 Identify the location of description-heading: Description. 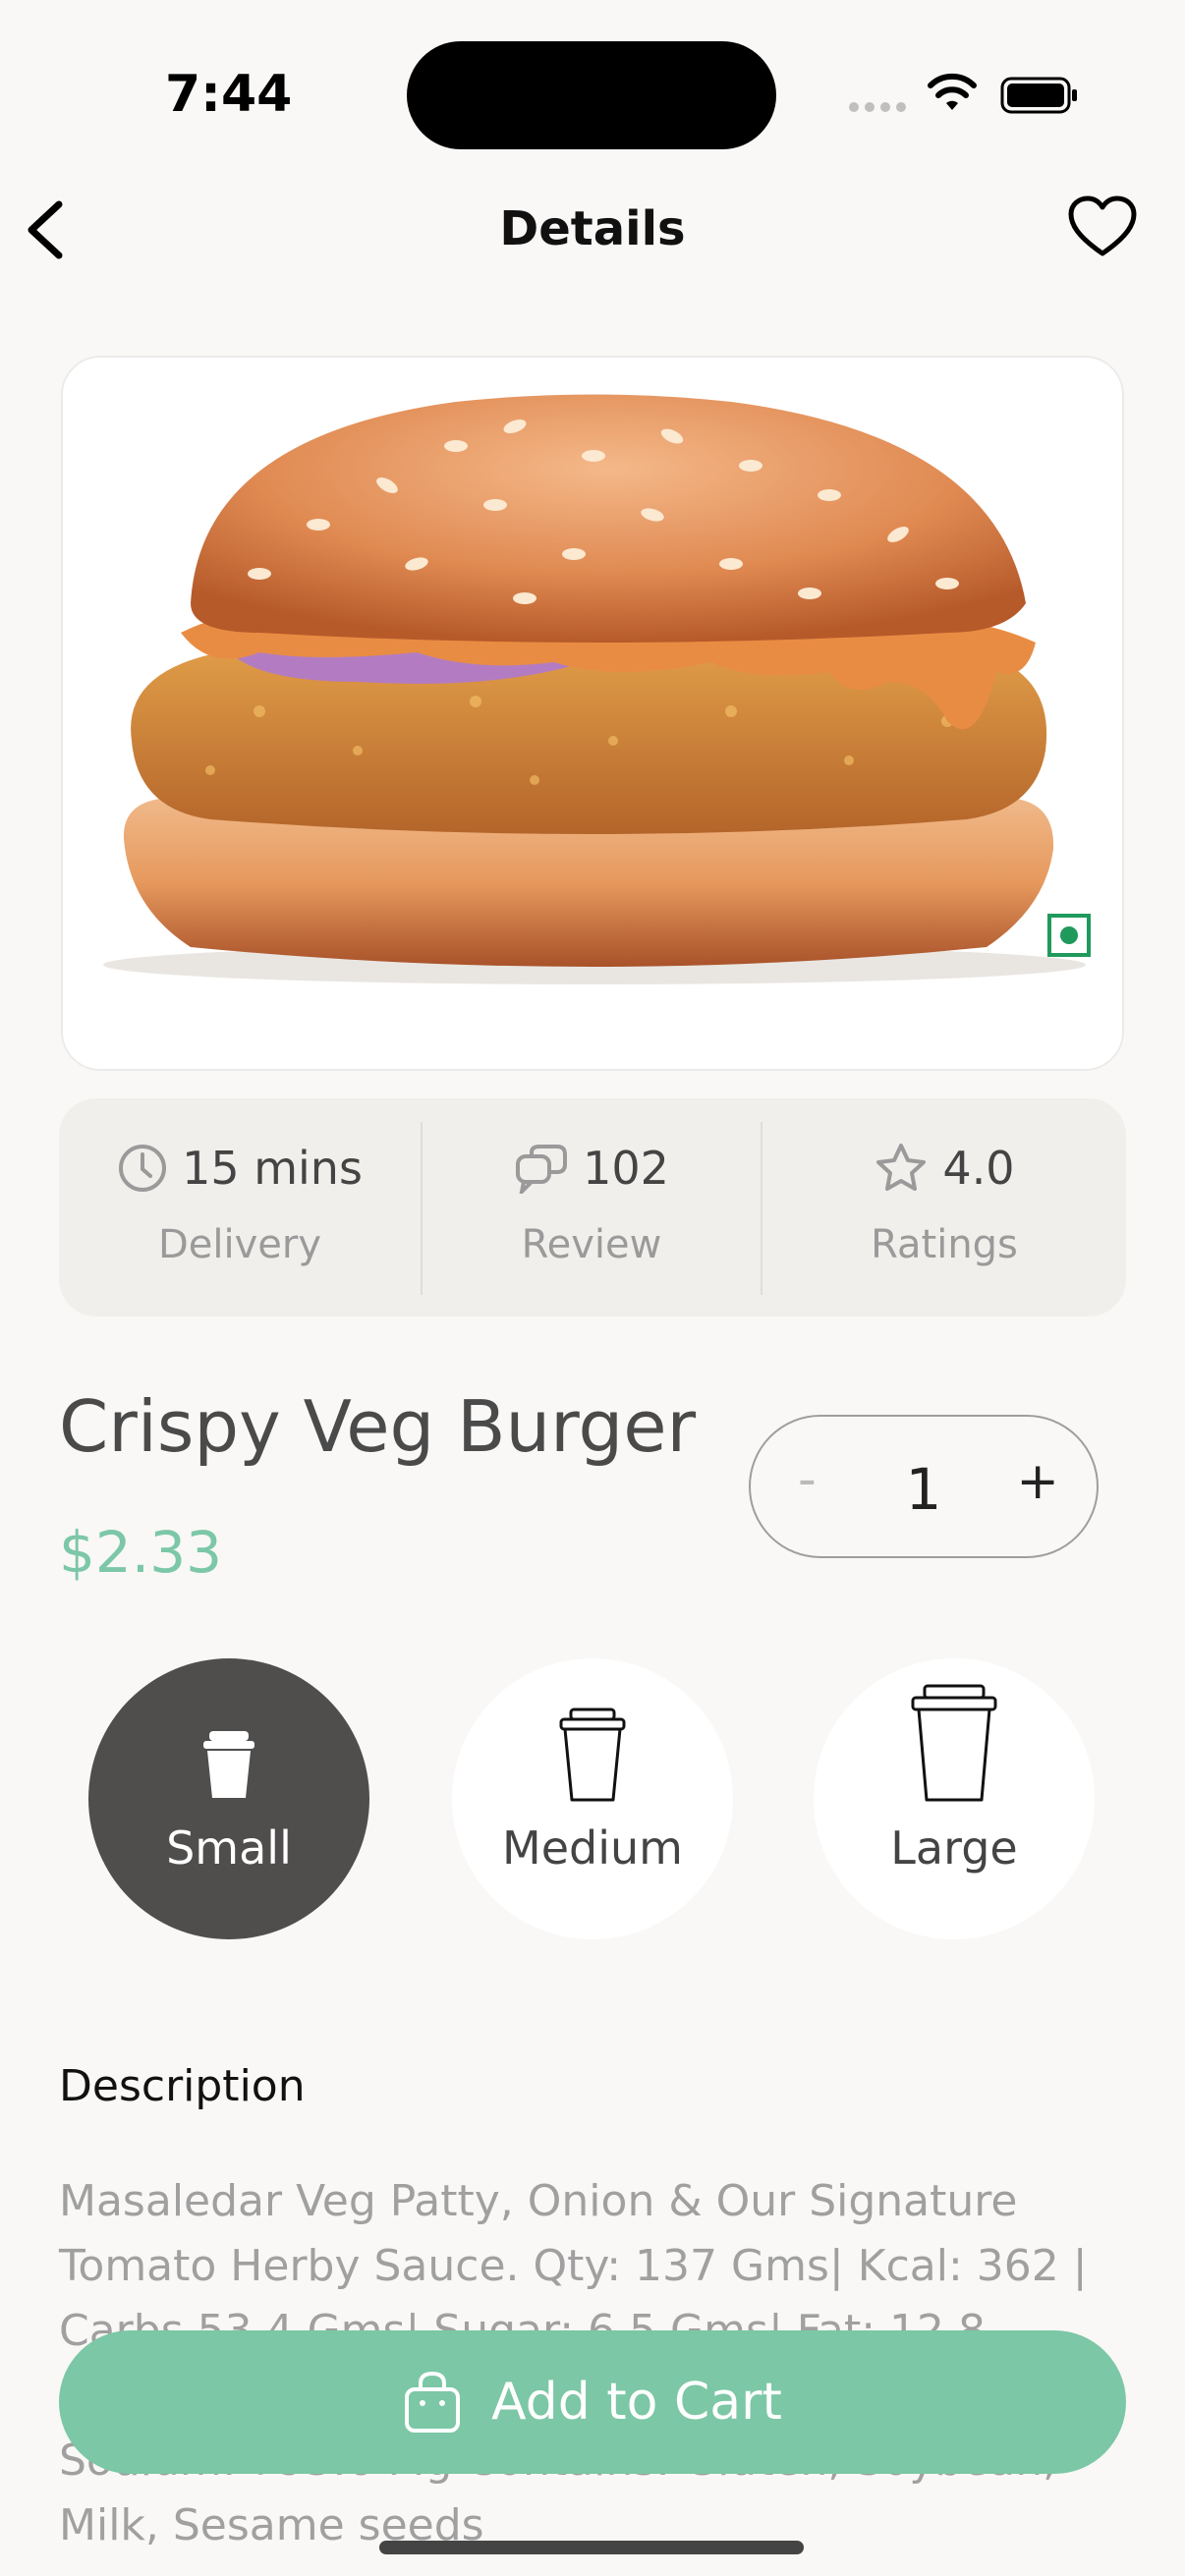
(183, 2086).